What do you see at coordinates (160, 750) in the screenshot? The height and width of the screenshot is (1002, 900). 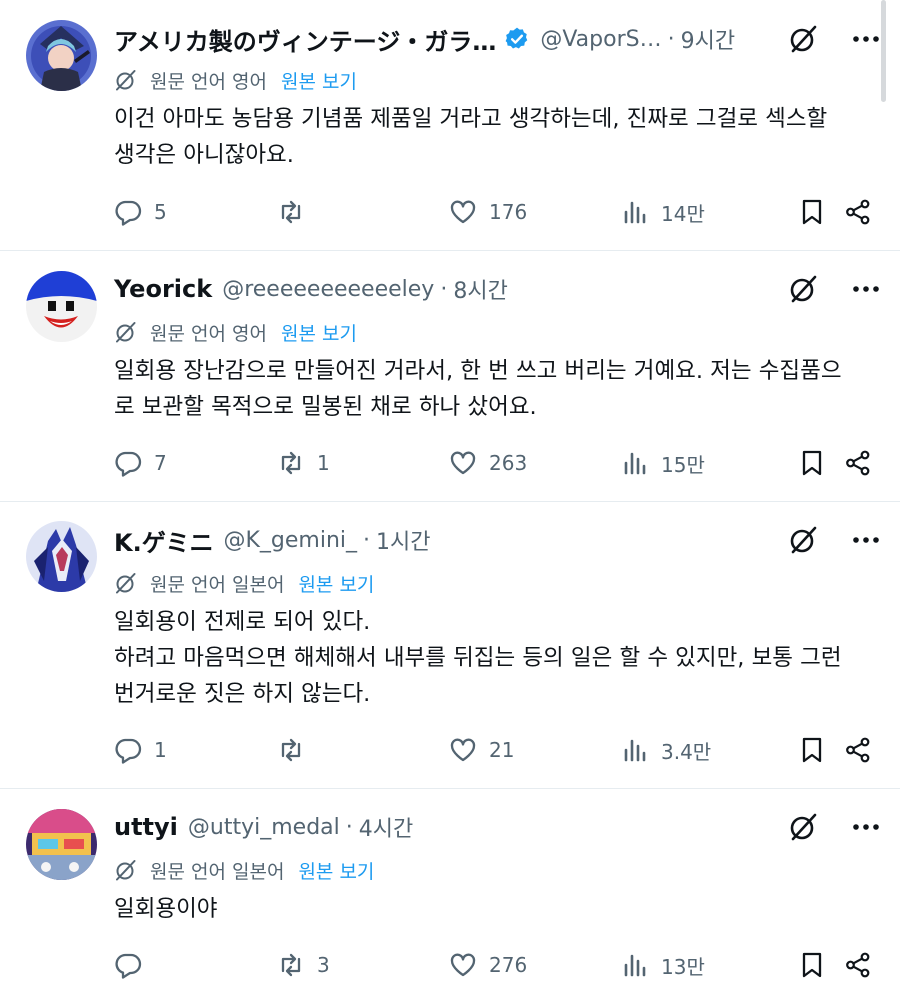 I see `reply-count: 1` at bounding box center [160, 750].